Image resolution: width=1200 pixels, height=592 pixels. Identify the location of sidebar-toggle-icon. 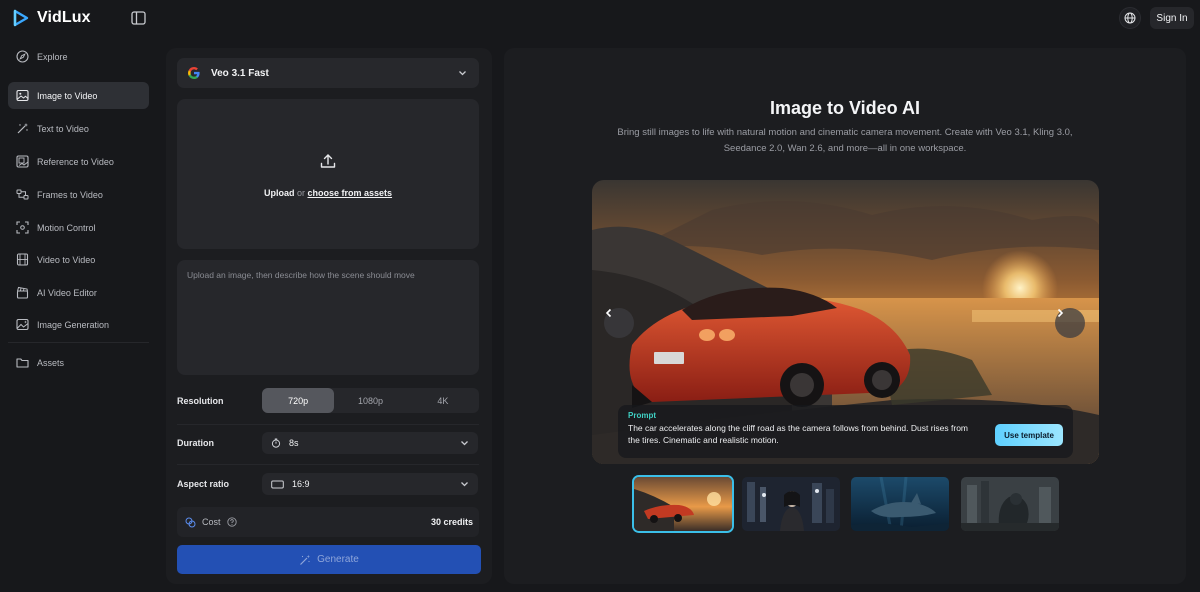
(138, 18).